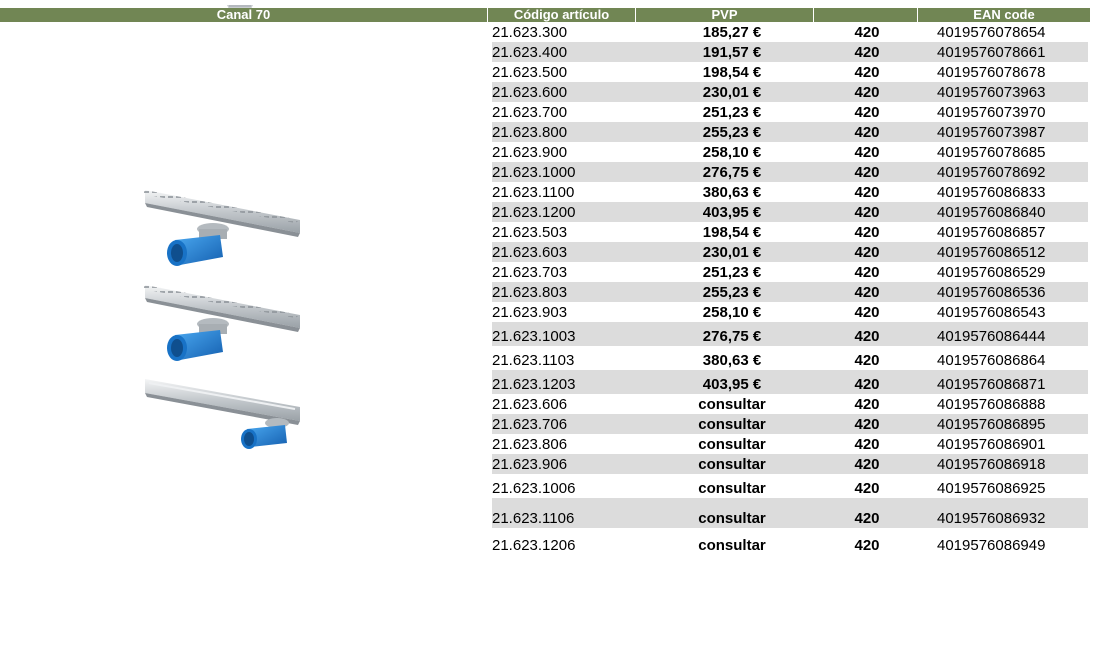  I want to click on ean-code: 4019576078685, so click(991, 152).